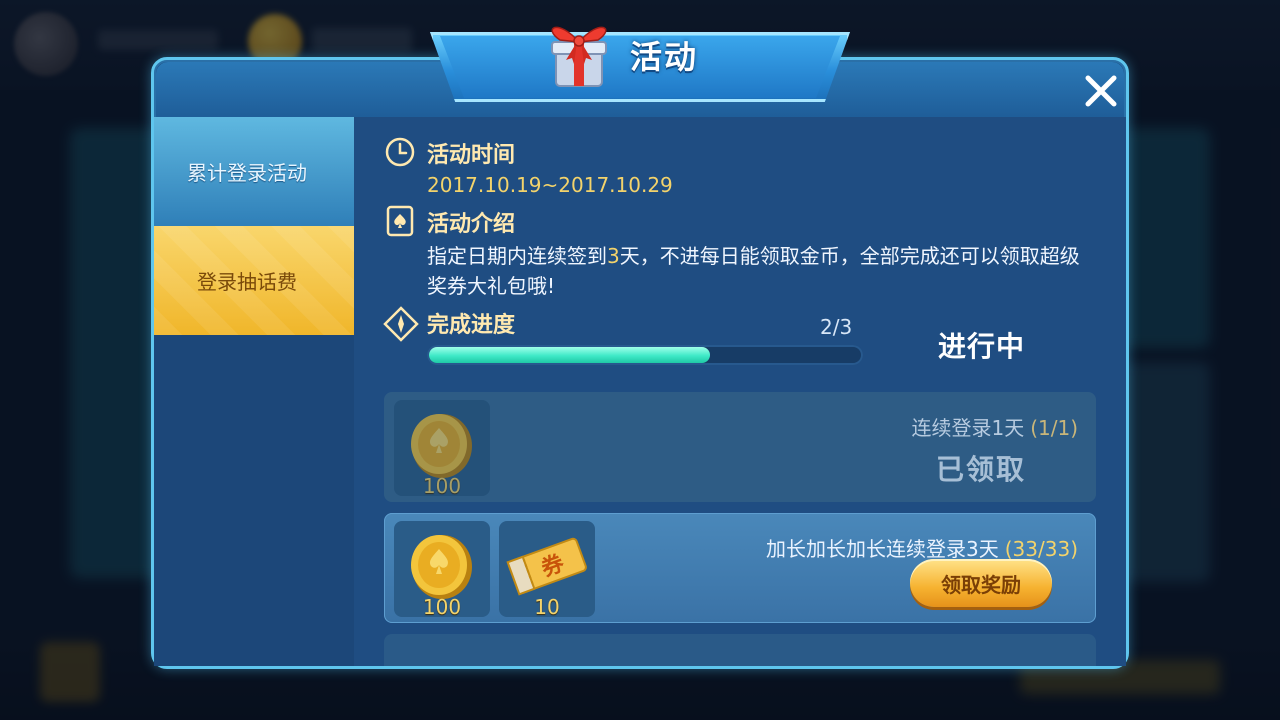 Image resolution: width=1280 pixels, height=720 pixels. Describe the element at coordinates (442, 606) in the screenshot. I see `reward-amount: 100` at that location.